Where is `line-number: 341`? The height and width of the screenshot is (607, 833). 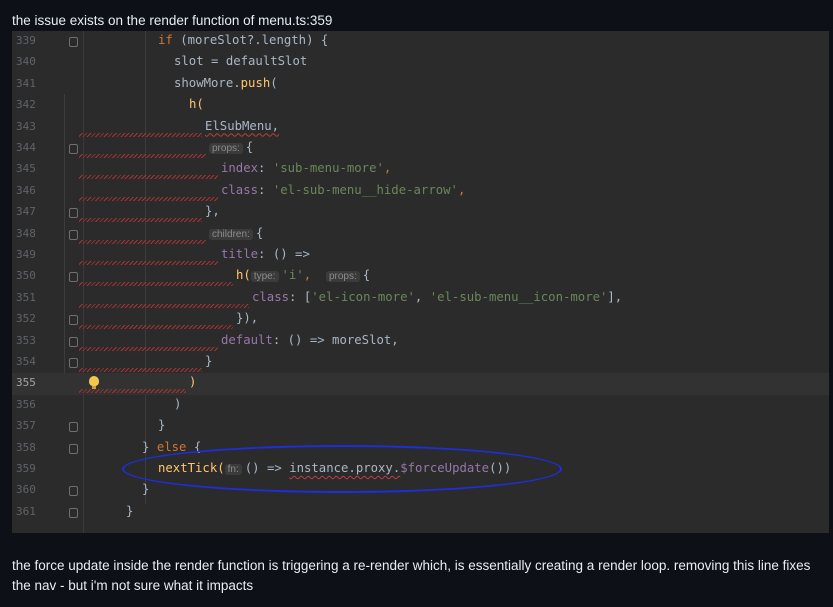
line-number: 341 is located at coordinates (31, 83).